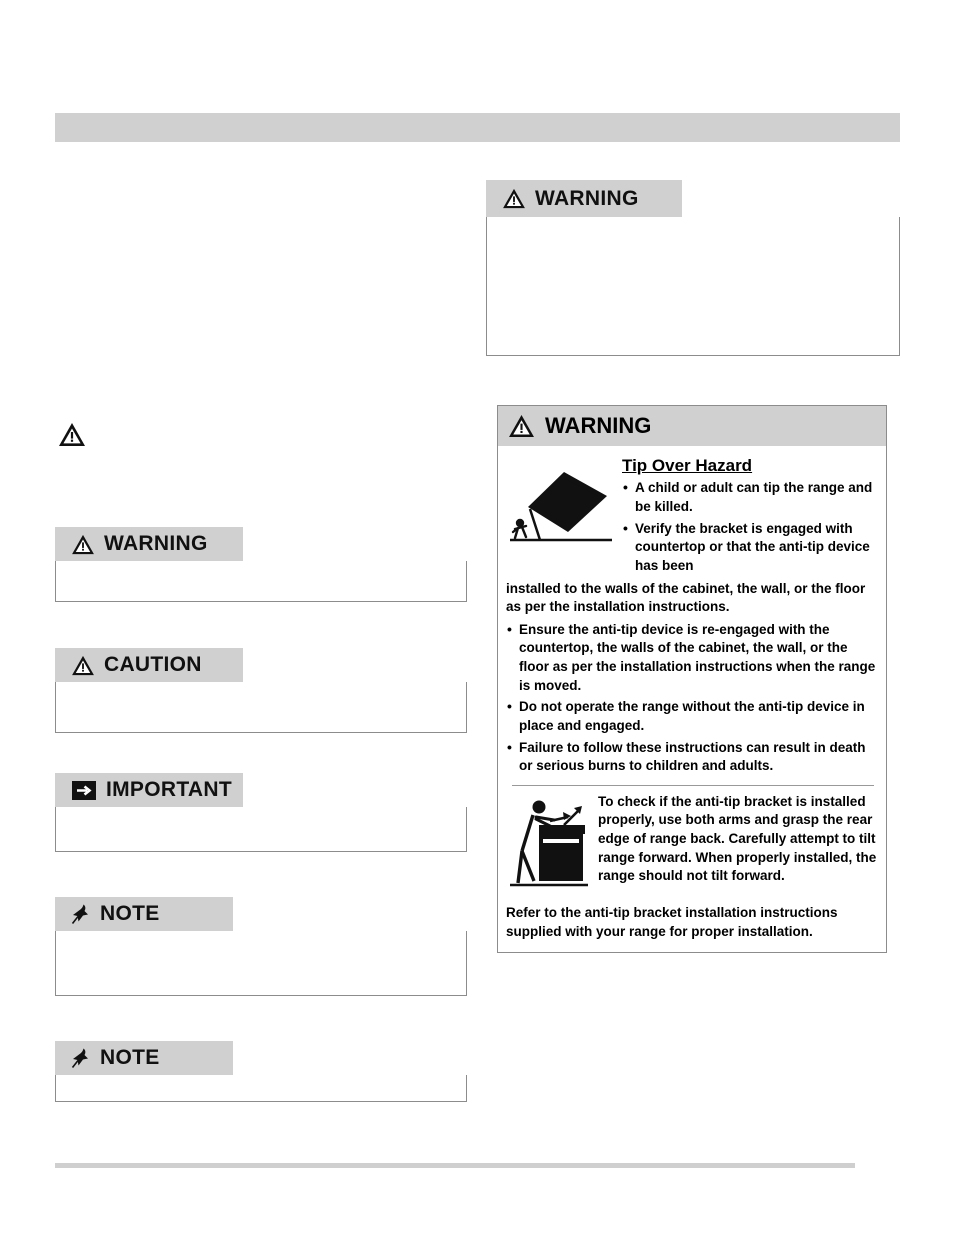 The width and height of the screenshot is (954, 1235). I want to click on left-alert-important-body, so click(261, 829).